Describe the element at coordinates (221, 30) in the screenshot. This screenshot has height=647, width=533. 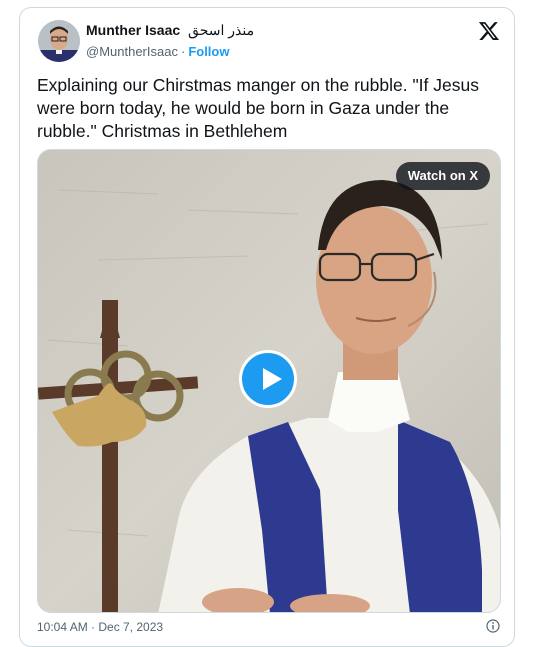
I see `author-name-arabic: منذر اسحق` at that location.